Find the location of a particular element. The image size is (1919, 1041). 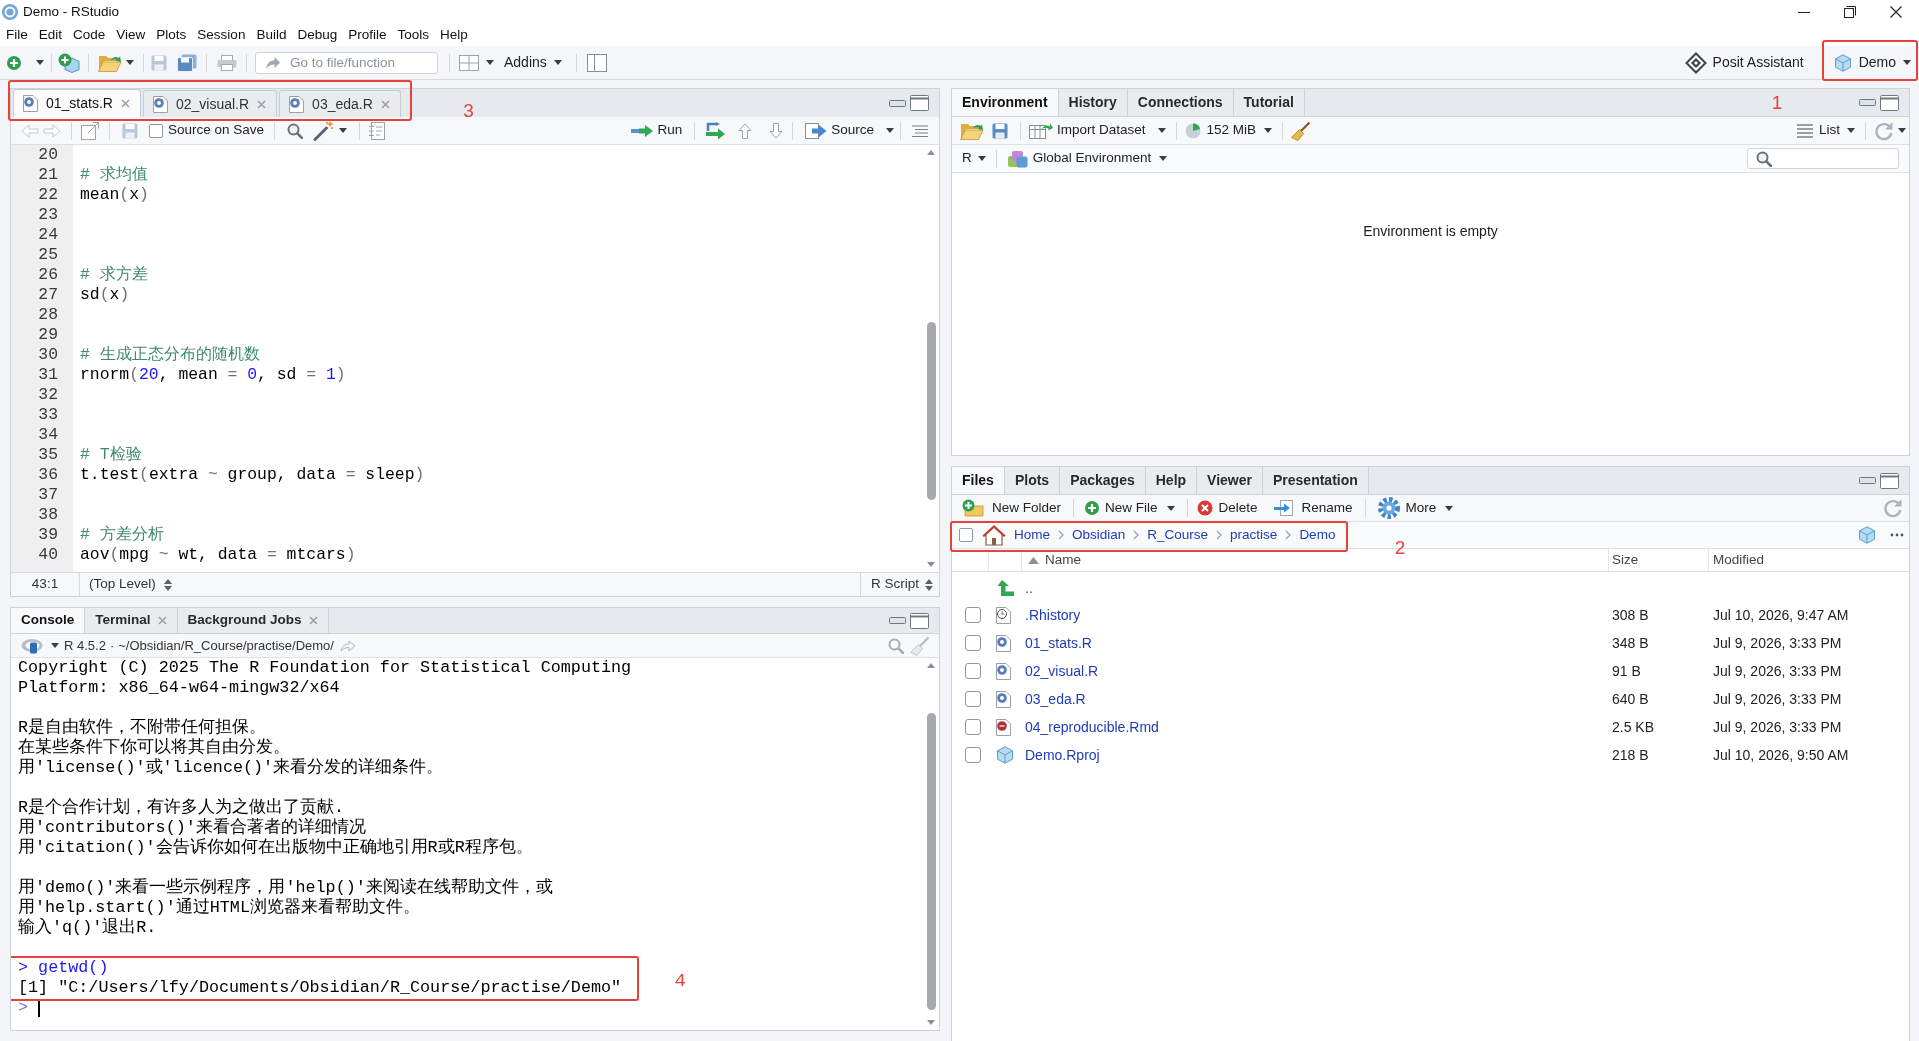

outline-icon is located at coordinates (920, 130).